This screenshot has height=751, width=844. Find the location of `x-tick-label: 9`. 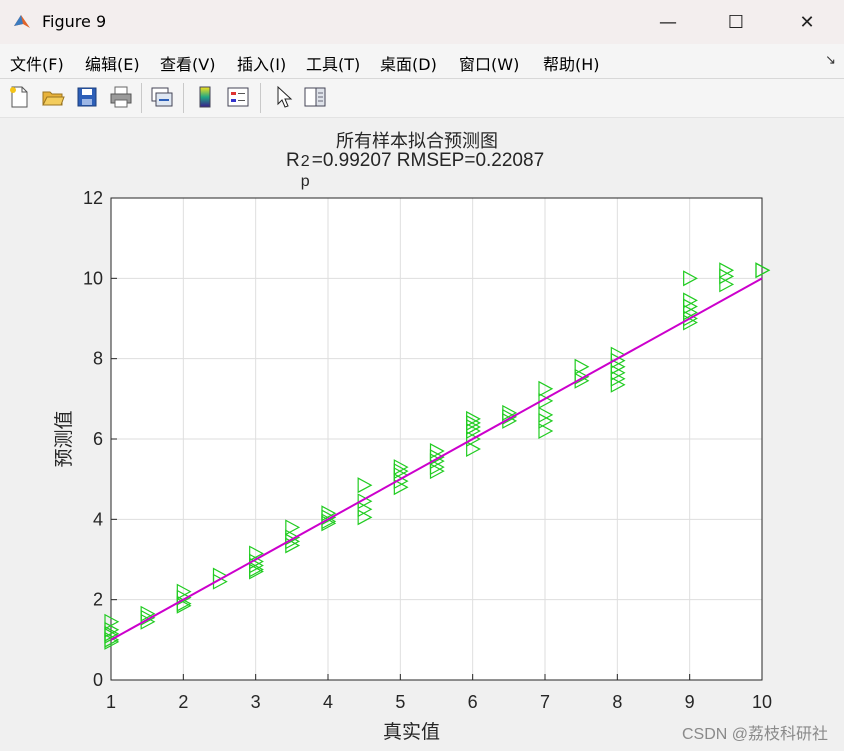

x-tick-label: 9 is located at coordinates (690, 702).